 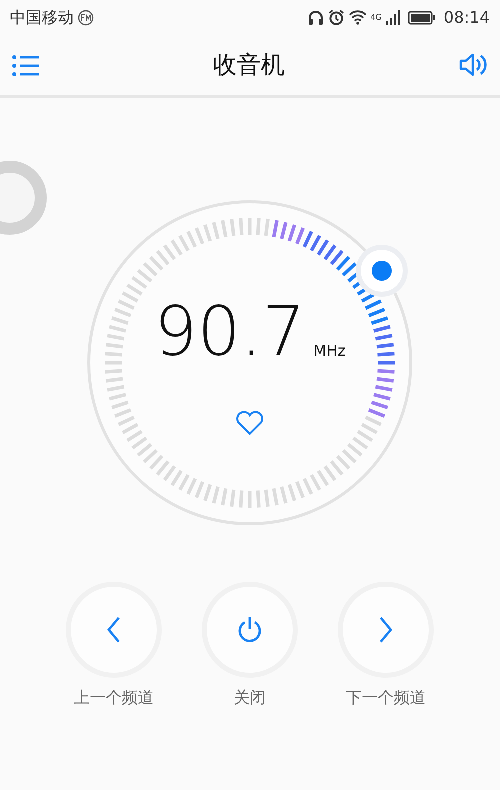 What do you see at coordinates (114, 698) in the screenshot?
I see `button-label: 上一个频道` at bounding box center [114, 698].